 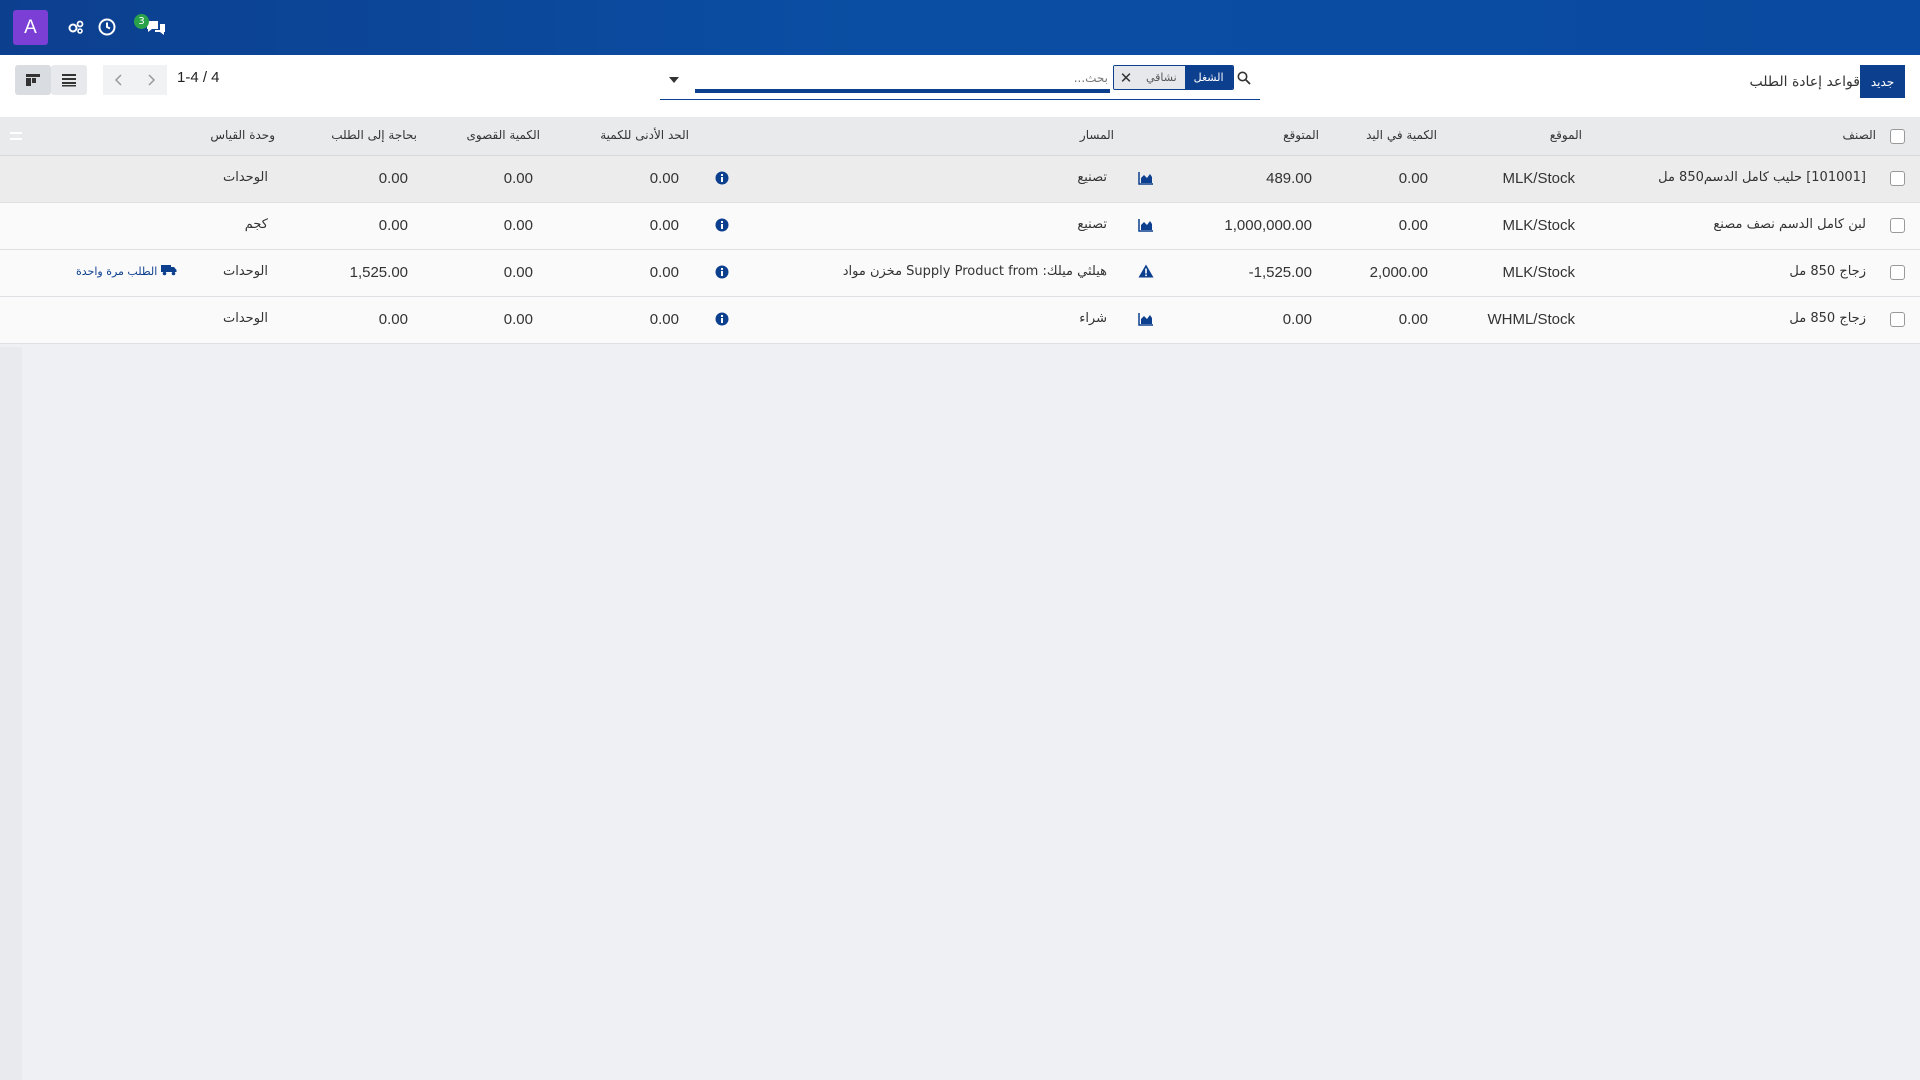 What do you see at coordinates (30, 27) in the screenshot?
I see `user-avatar: A` at bounding box center [30, 27].